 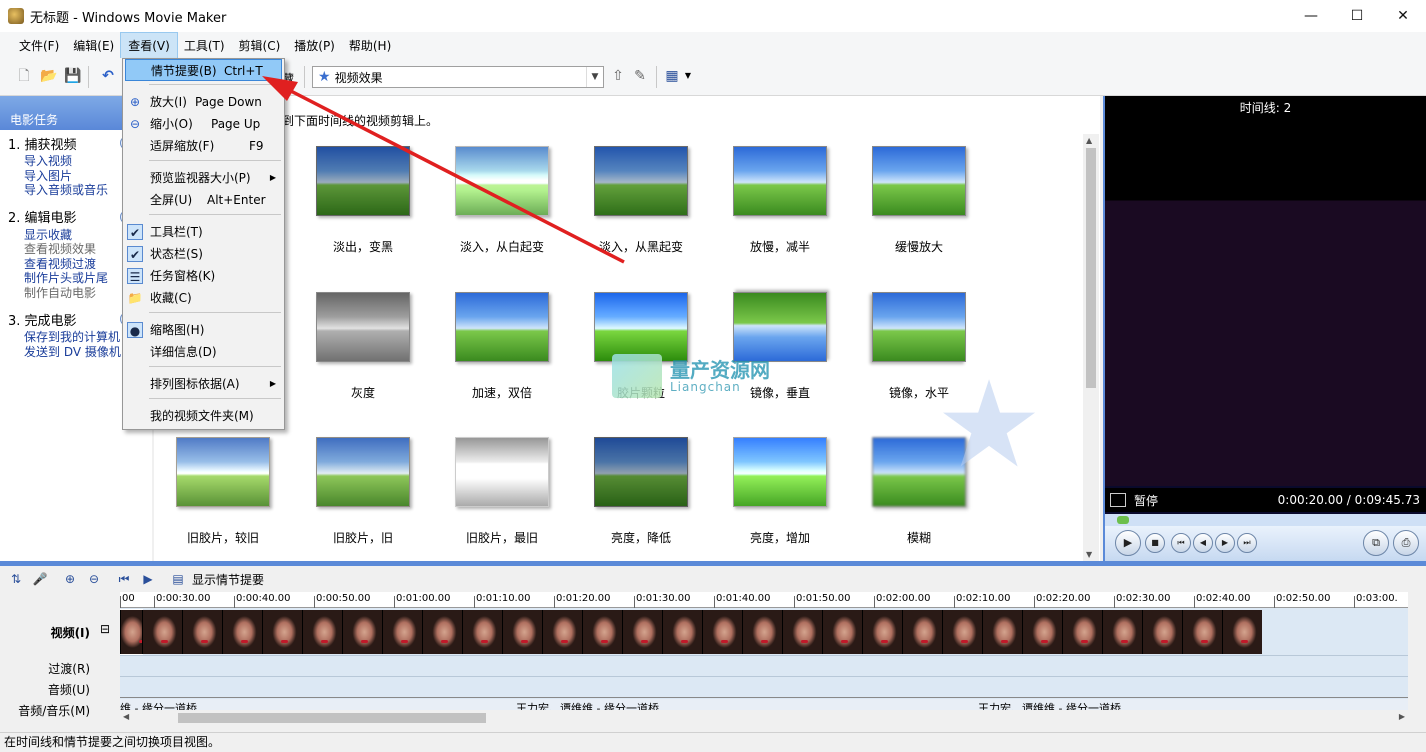 I want to click on views-dropdown-icon: ▼, so click(x=688, y=76).